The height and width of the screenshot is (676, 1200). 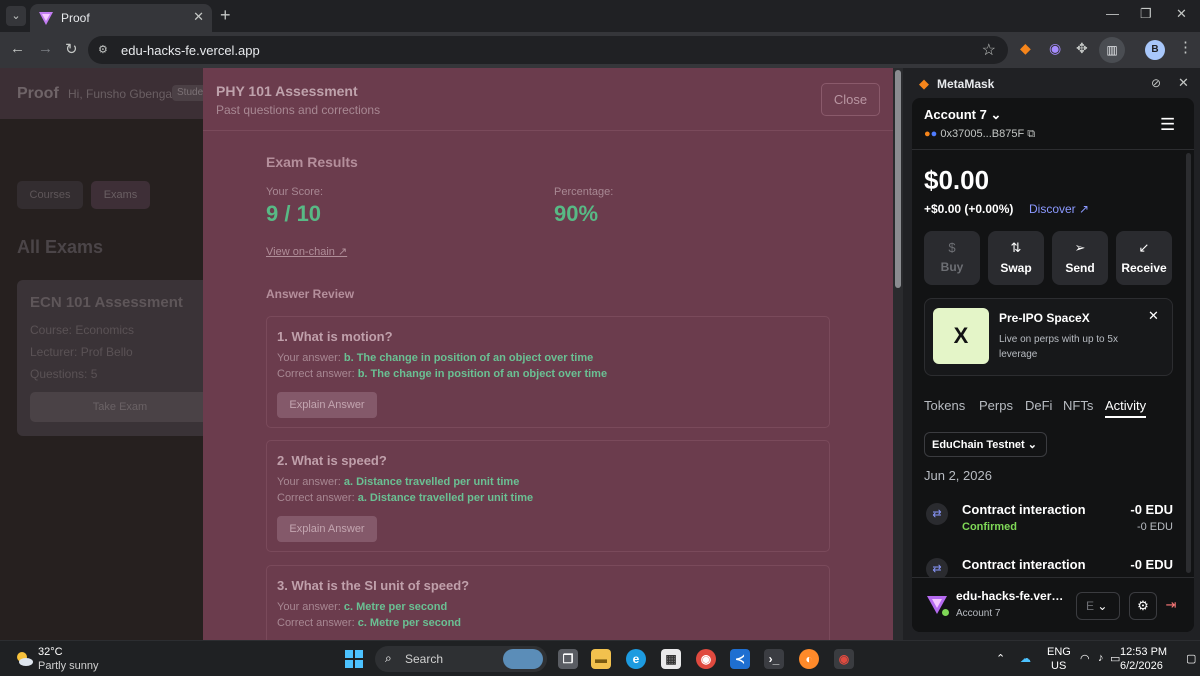 I want to click on contract-interaction-icon: ⇄, so click(x=937, y=514).